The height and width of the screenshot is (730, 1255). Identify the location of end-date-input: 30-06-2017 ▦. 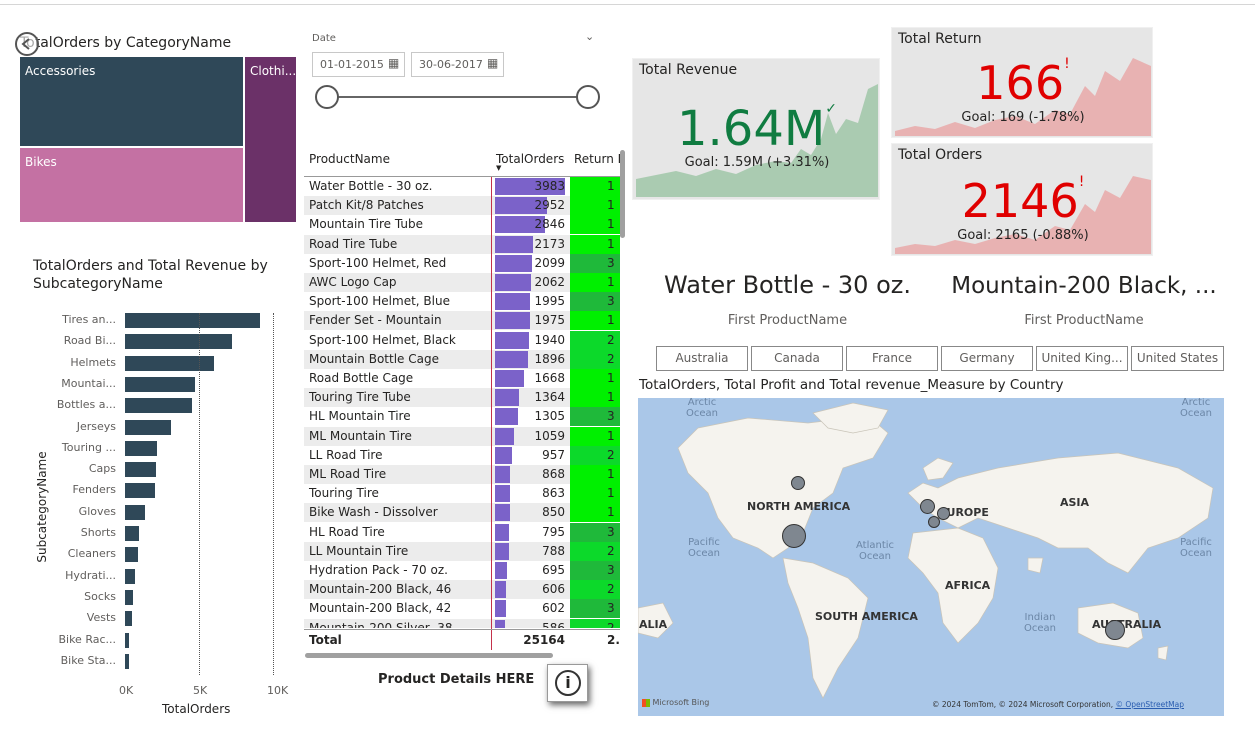
(457, 64).